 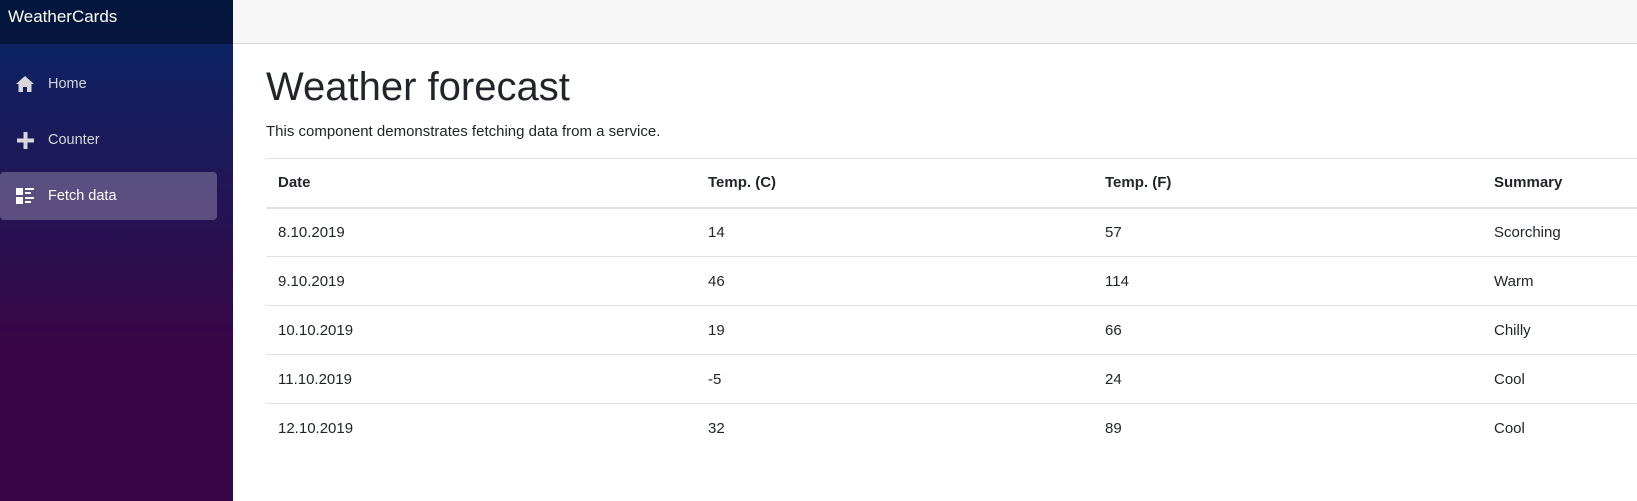 What do you see at coordinates (716, 428) in the screenshot?
I see `cell-temp-c: 32` at bounding box center [716, 428].